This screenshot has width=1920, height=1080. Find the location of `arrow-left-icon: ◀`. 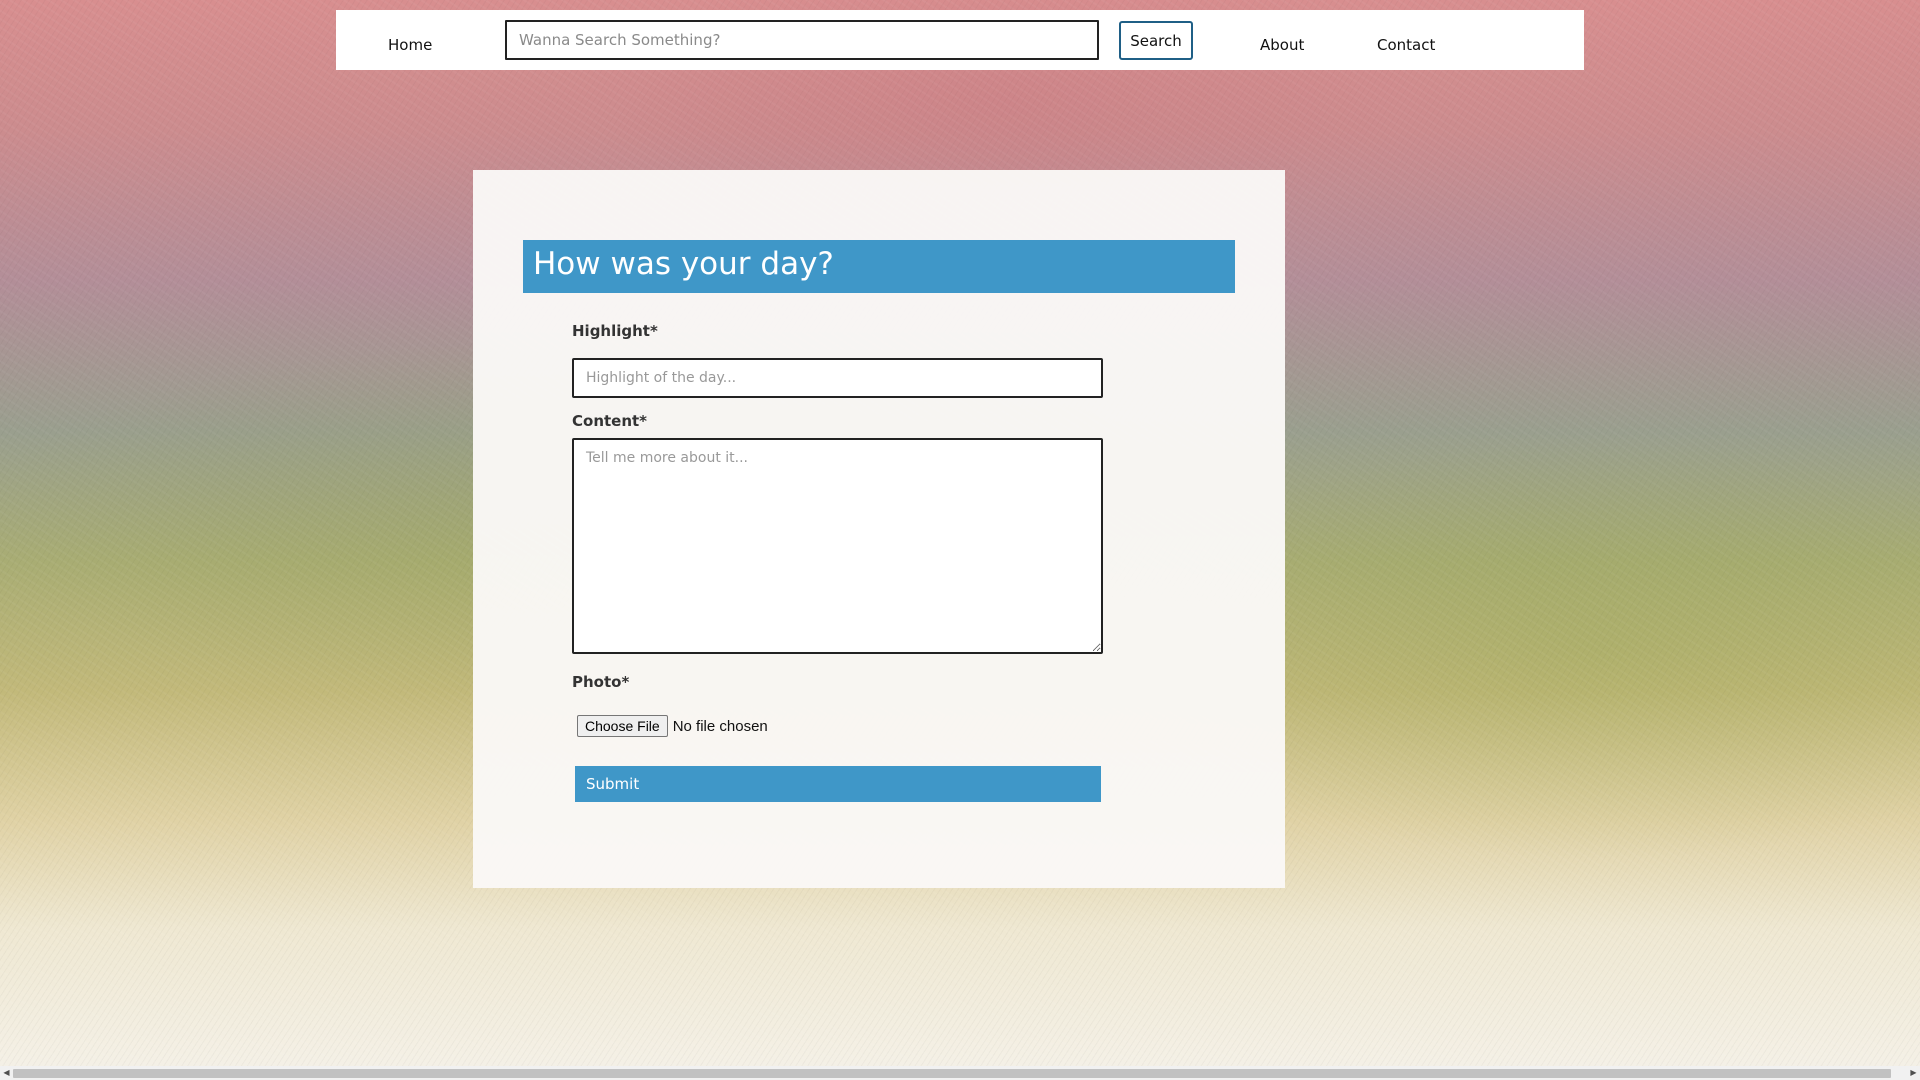

arrow-left-icon: ◀ is located at coordinates (6, 1073).